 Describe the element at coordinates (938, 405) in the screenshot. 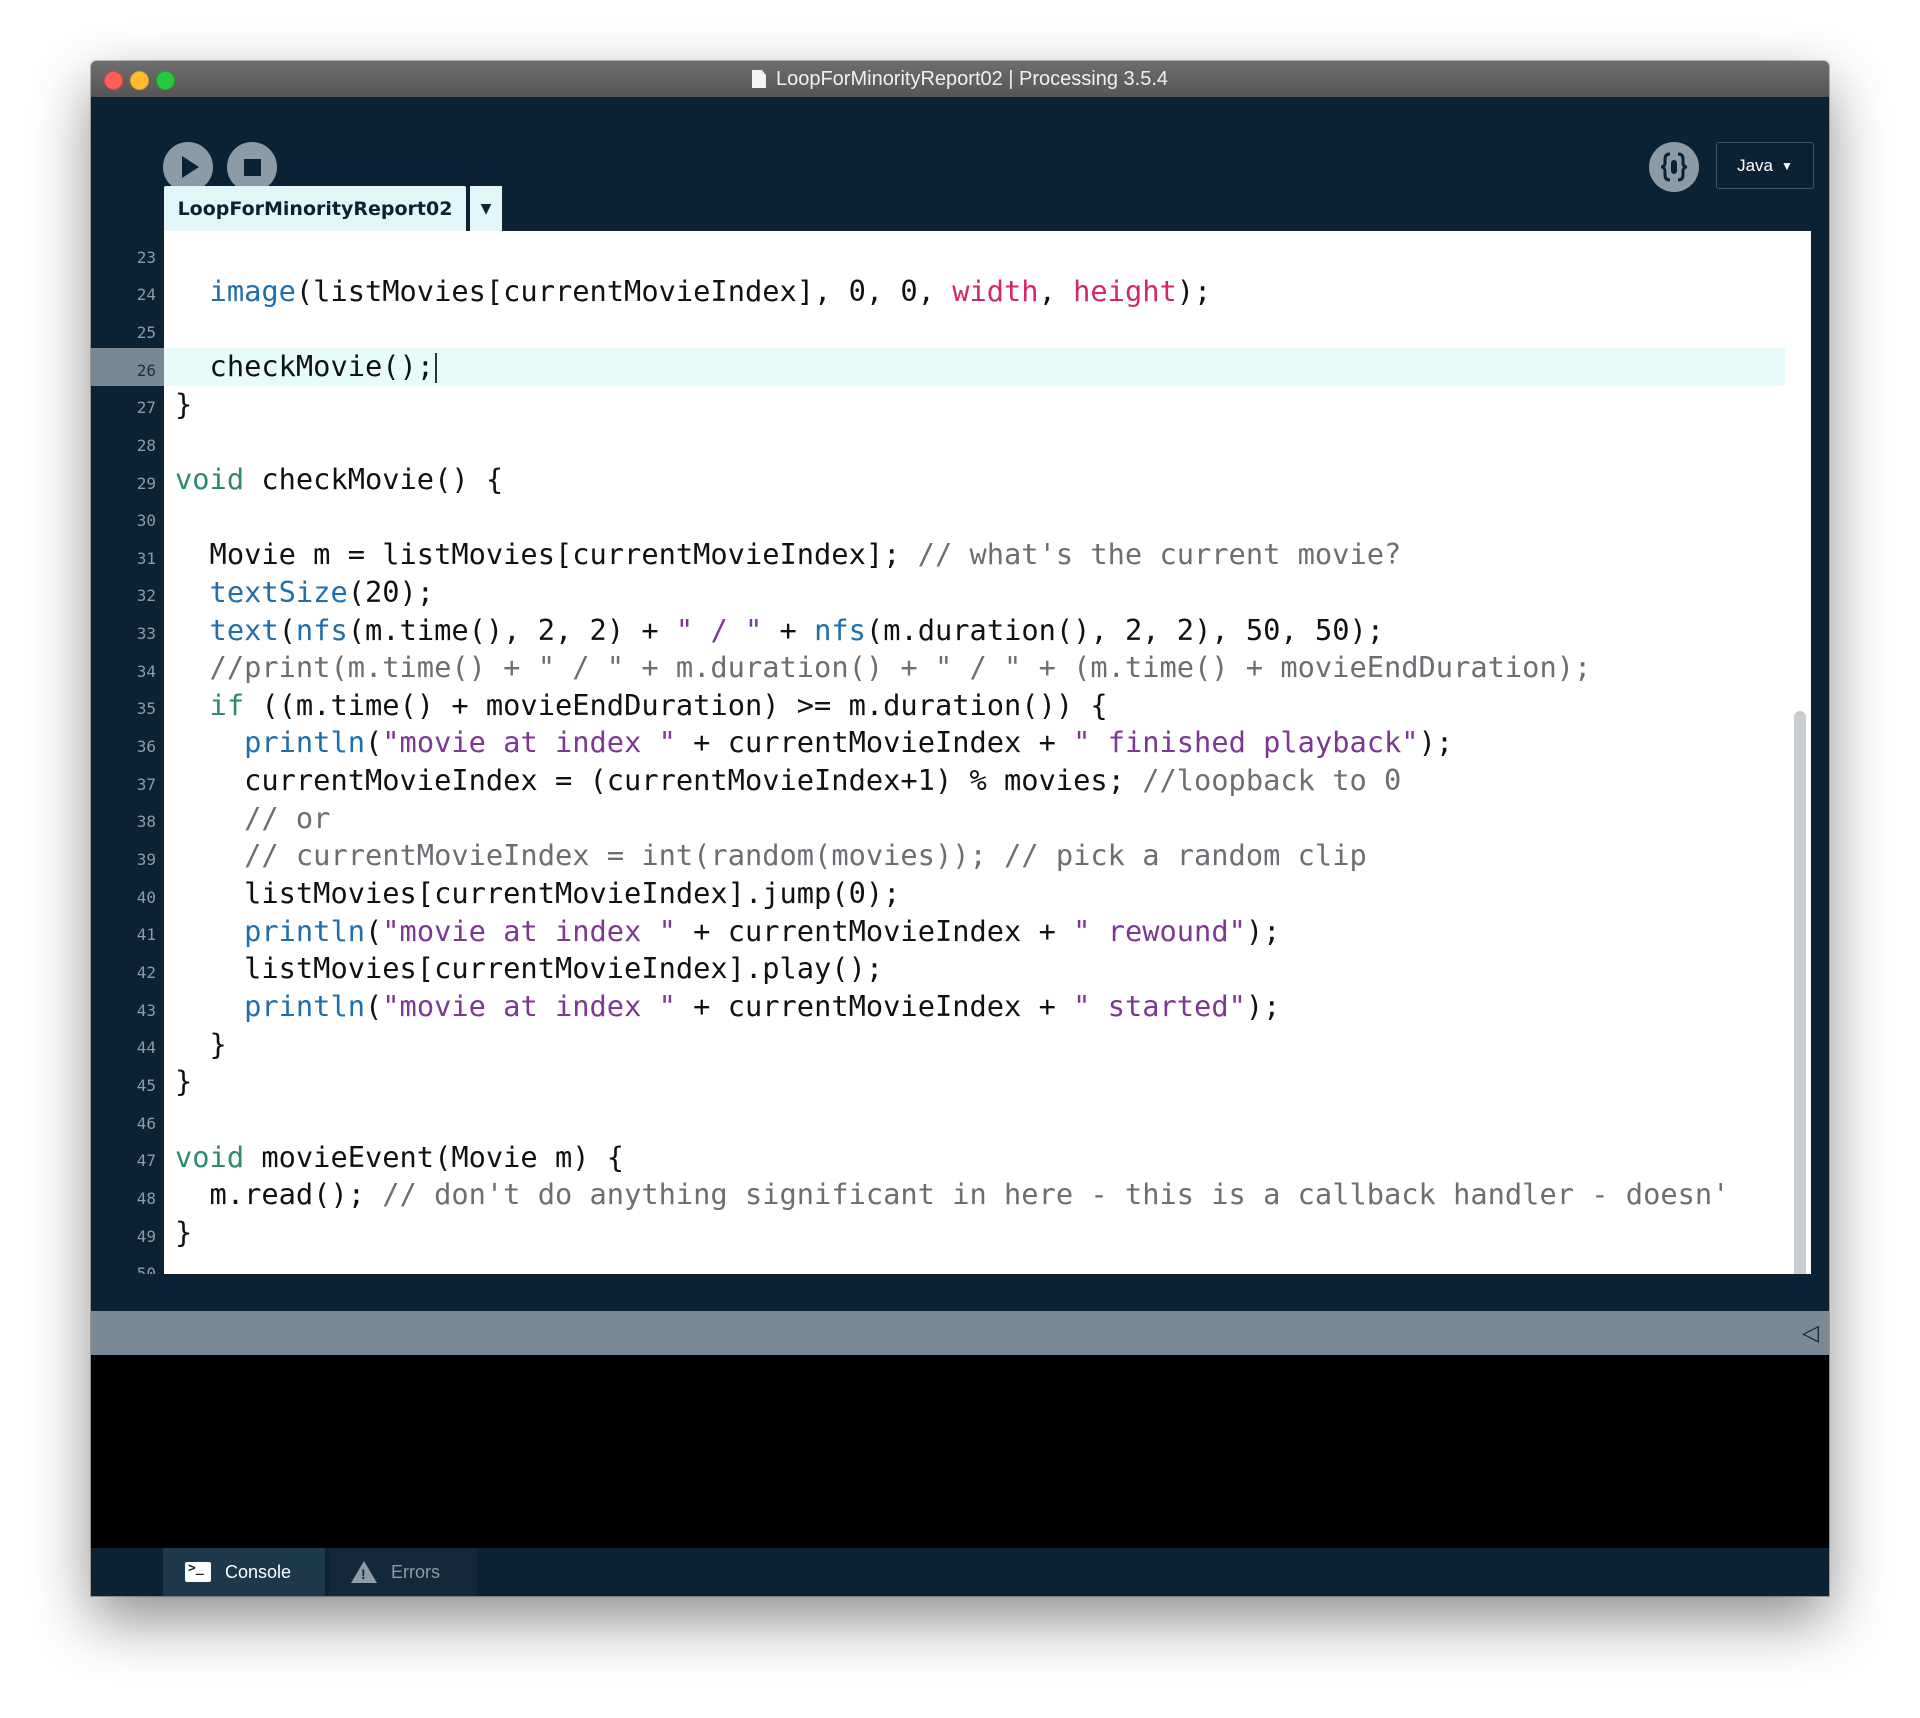

I see `code-line: 27}` at that location.